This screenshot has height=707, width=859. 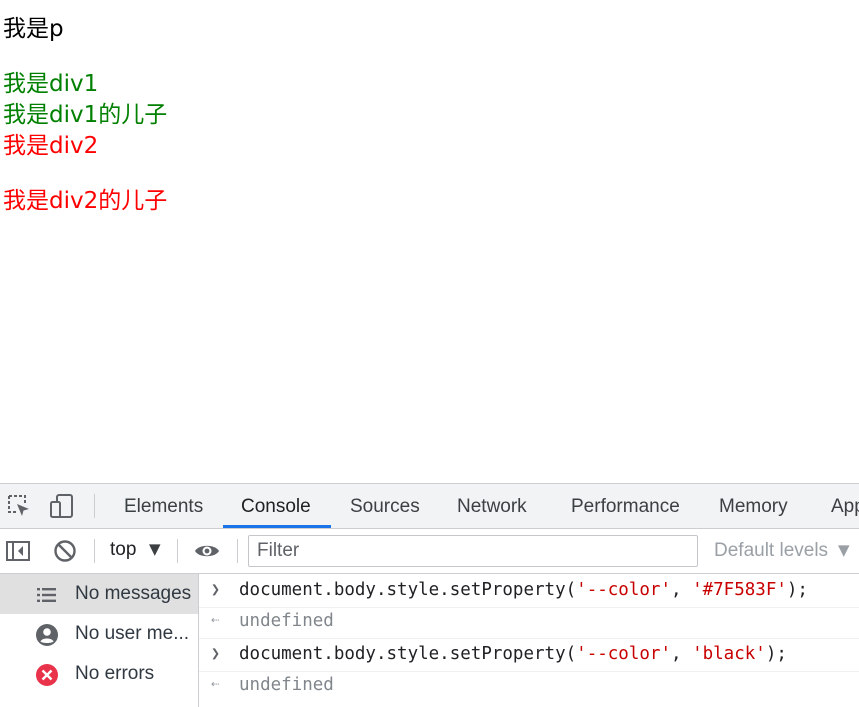 I want to click on div2-text: 我是div2, so click(x=51, y=146).